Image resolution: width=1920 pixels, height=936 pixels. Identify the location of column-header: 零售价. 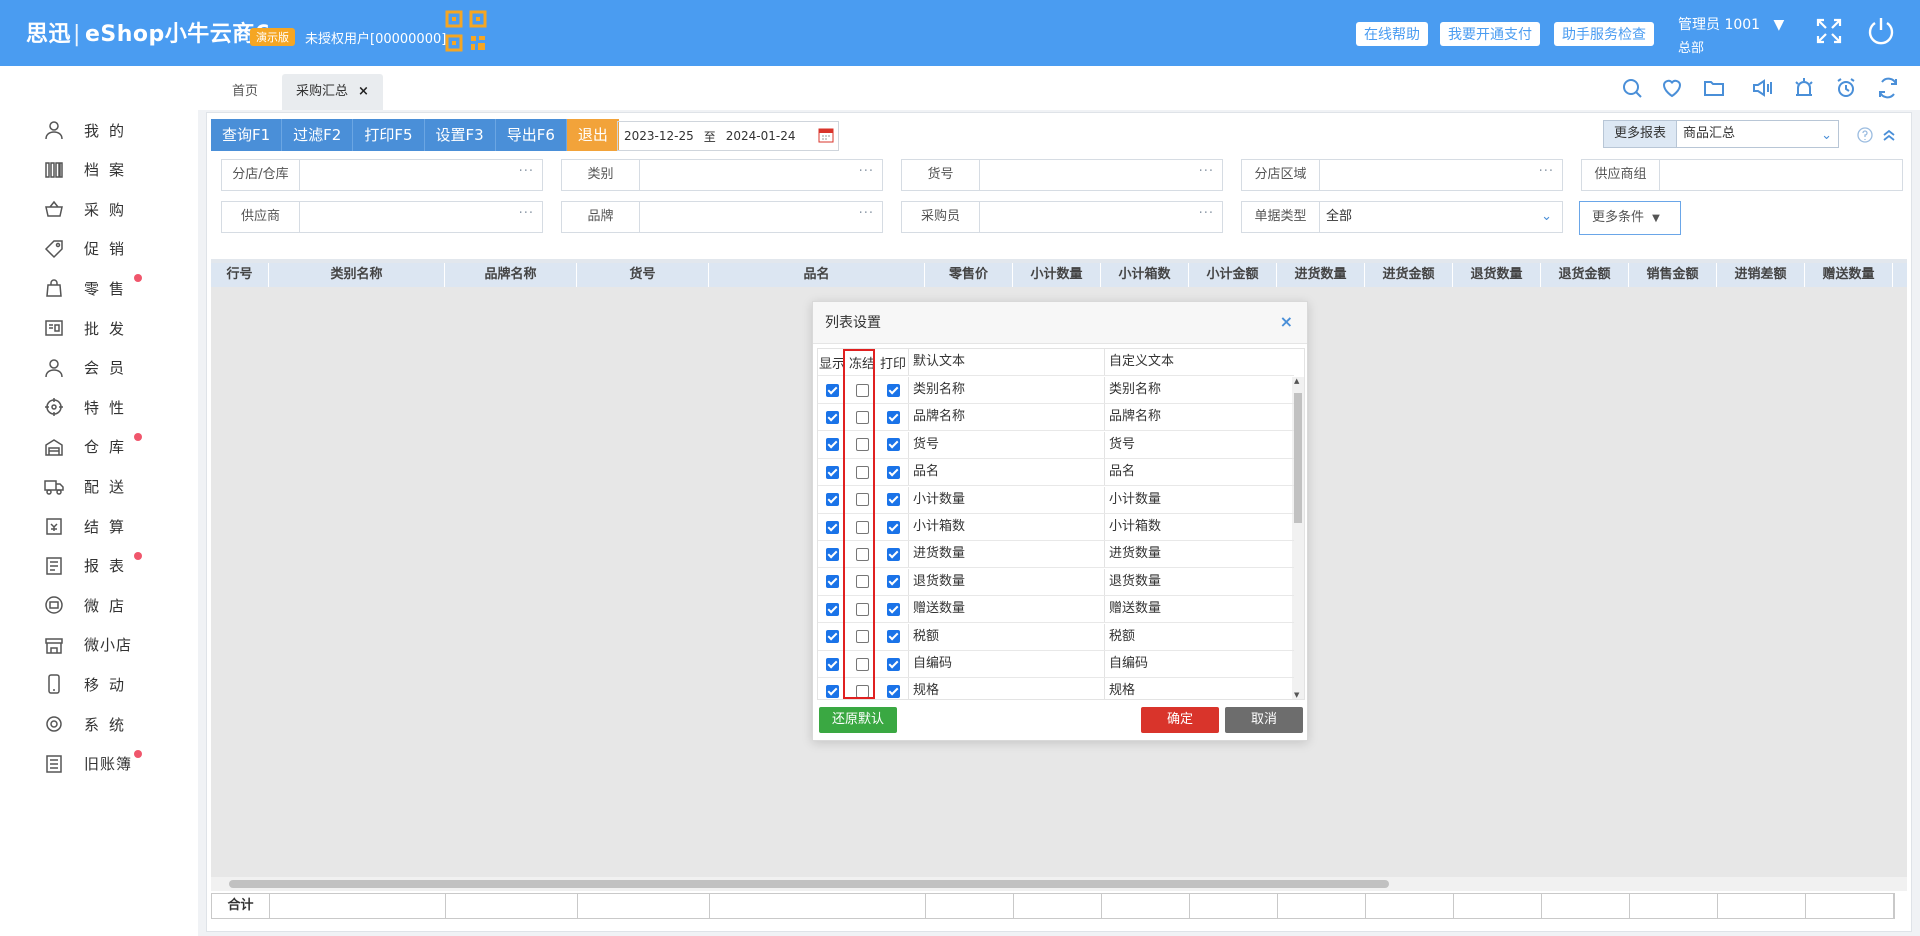
(969, 275).